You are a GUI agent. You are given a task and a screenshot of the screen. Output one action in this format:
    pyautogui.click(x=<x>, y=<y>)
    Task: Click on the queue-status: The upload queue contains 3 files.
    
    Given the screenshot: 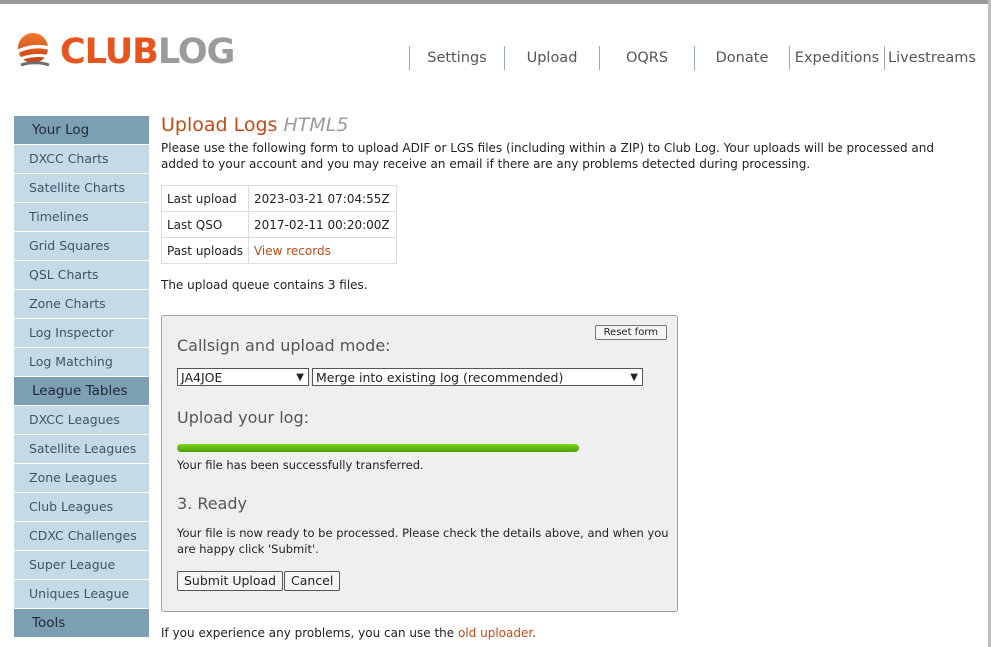 What is the action you would take?
    pyautogui.click(x=264, y=285)
    